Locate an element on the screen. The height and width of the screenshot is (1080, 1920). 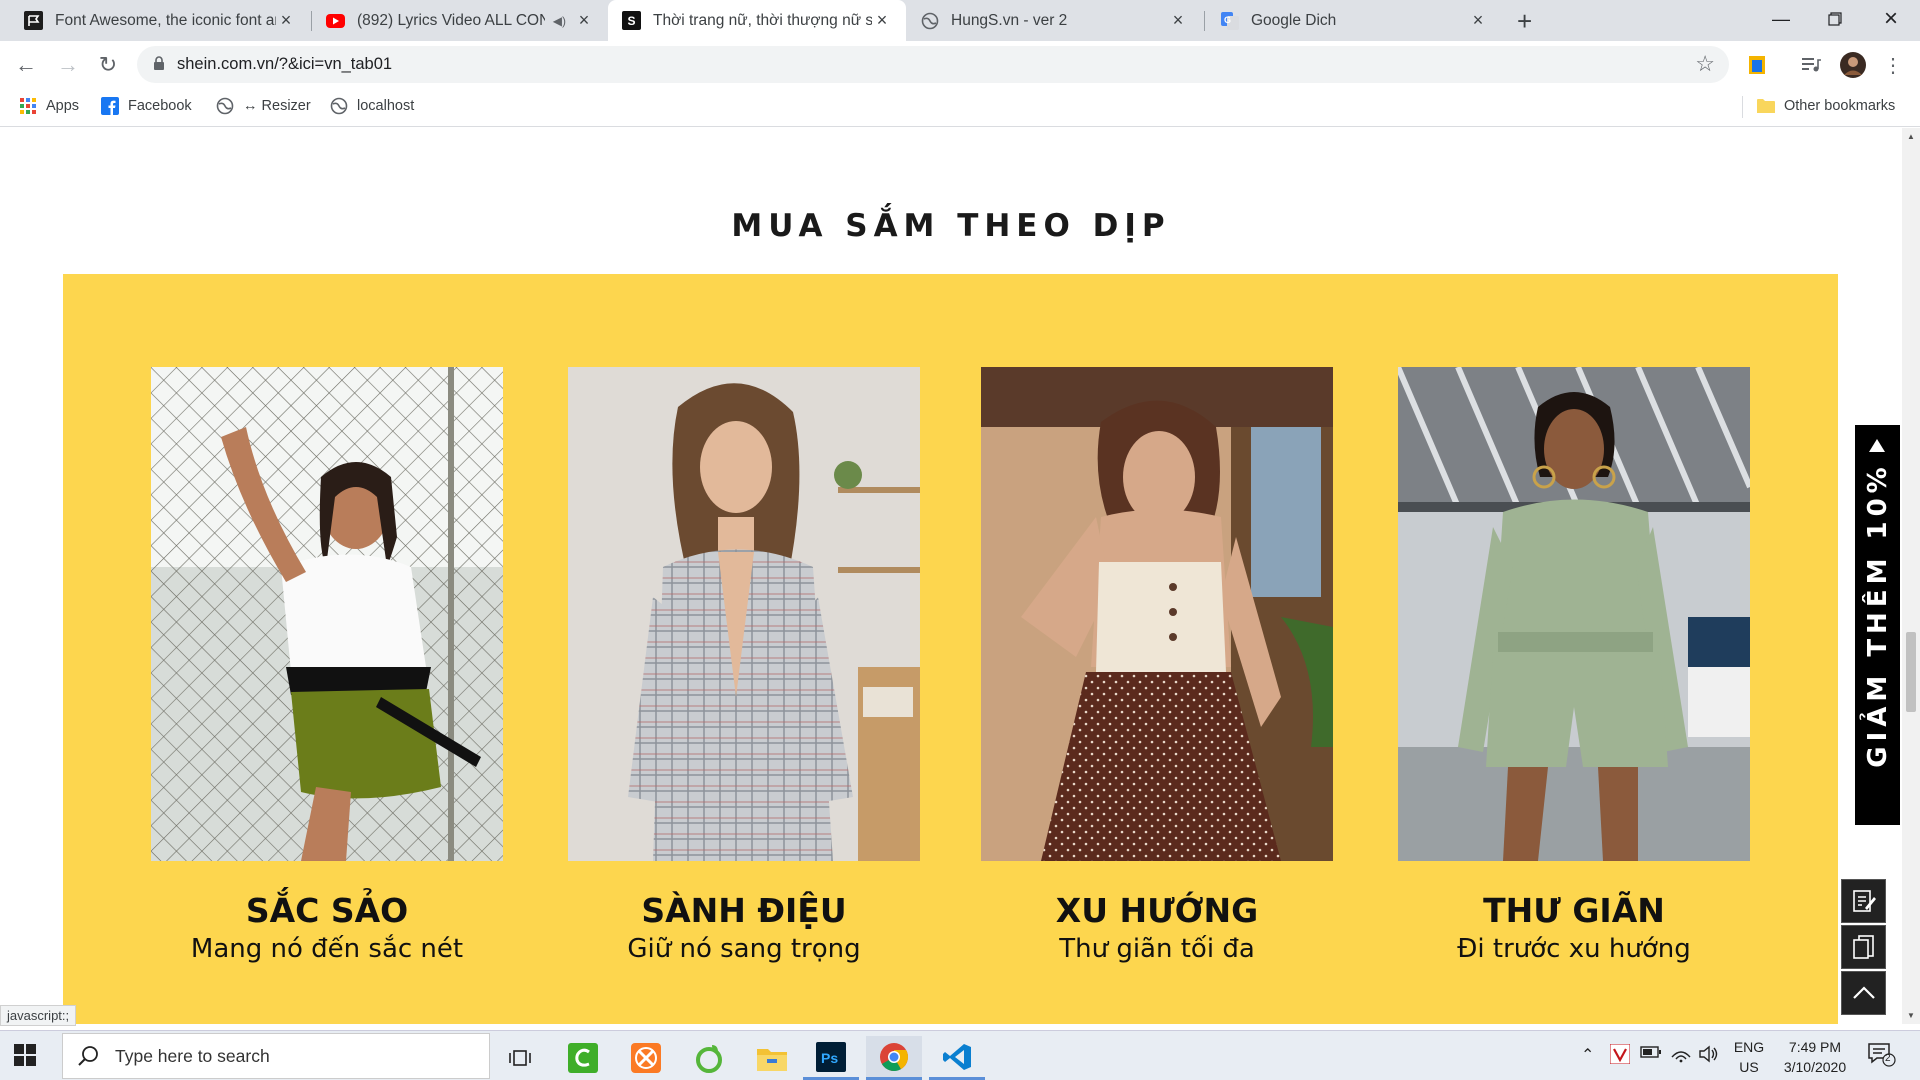
occasion-card-sac-sao: SẮC SẢO Mang nó đến sắc nét is located at coordinates (327, 665).